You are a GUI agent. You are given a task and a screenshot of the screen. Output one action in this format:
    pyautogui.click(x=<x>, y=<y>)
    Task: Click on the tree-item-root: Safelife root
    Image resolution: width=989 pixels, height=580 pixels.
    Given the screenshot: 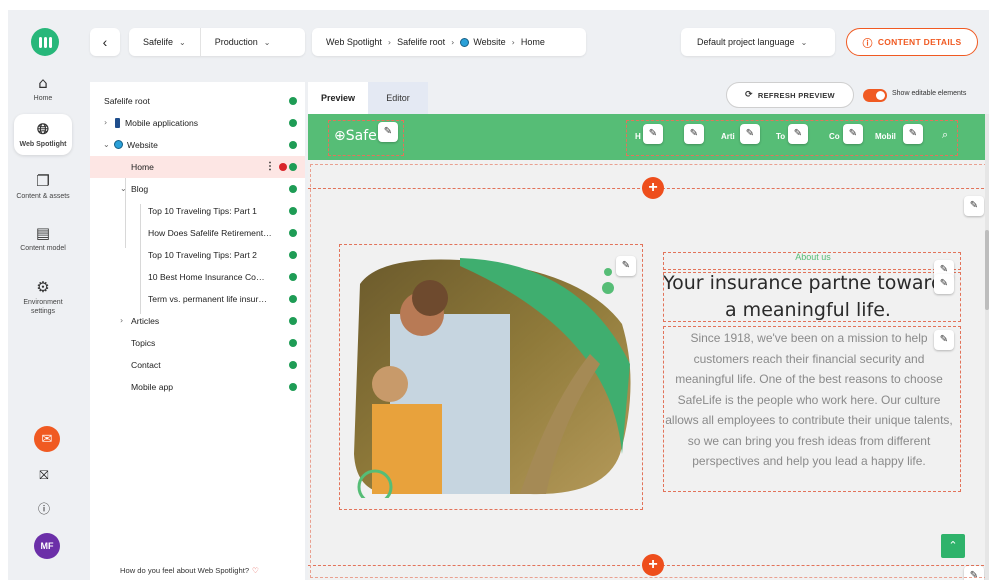 What is the action you would take?
    pyautogui.click(x=197, y=101)
    